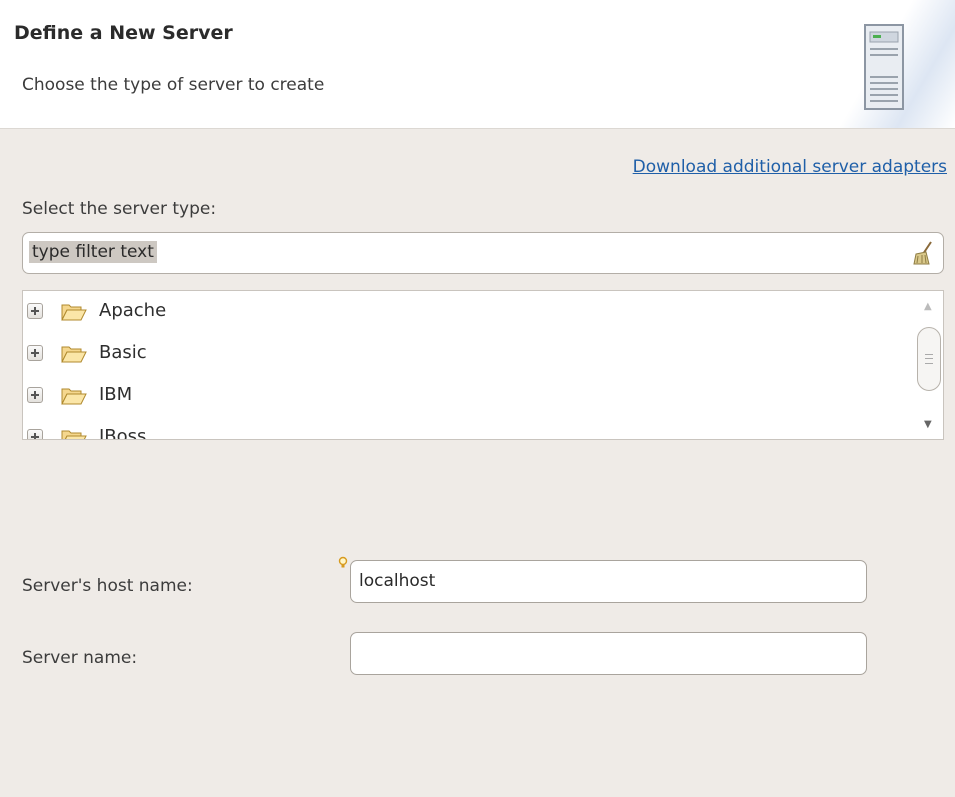 This screenshot has height=797, width=955. Describe the element at coordinates (608, 581) in the screenshot. I see `host-name-field: localhost` at that location.